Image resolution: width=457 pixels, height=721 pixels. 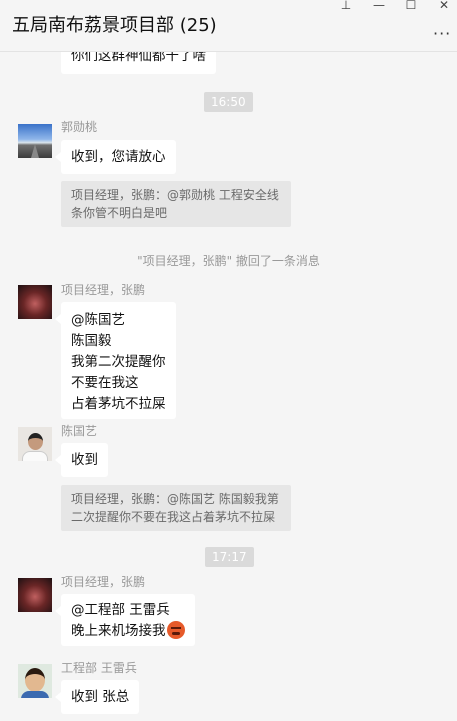 I want to click on message-text: 收到 张总, so click(x=100, y=697).